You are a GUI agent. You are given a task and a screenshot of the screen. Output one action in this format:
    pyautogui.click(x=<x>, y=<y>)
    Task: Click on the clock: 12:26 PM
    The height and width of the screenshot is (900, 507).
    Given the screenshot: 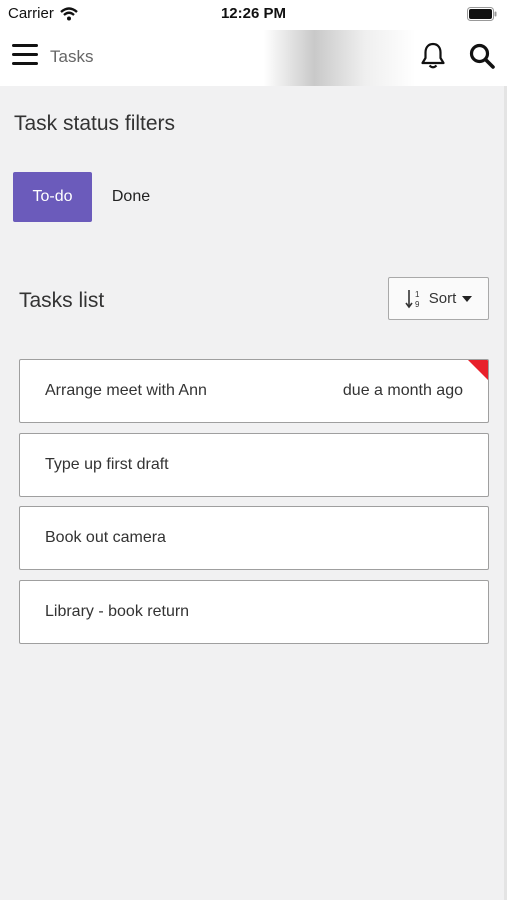 What is the action you would take?
    pyautogui.click(x=253, y=13)
    